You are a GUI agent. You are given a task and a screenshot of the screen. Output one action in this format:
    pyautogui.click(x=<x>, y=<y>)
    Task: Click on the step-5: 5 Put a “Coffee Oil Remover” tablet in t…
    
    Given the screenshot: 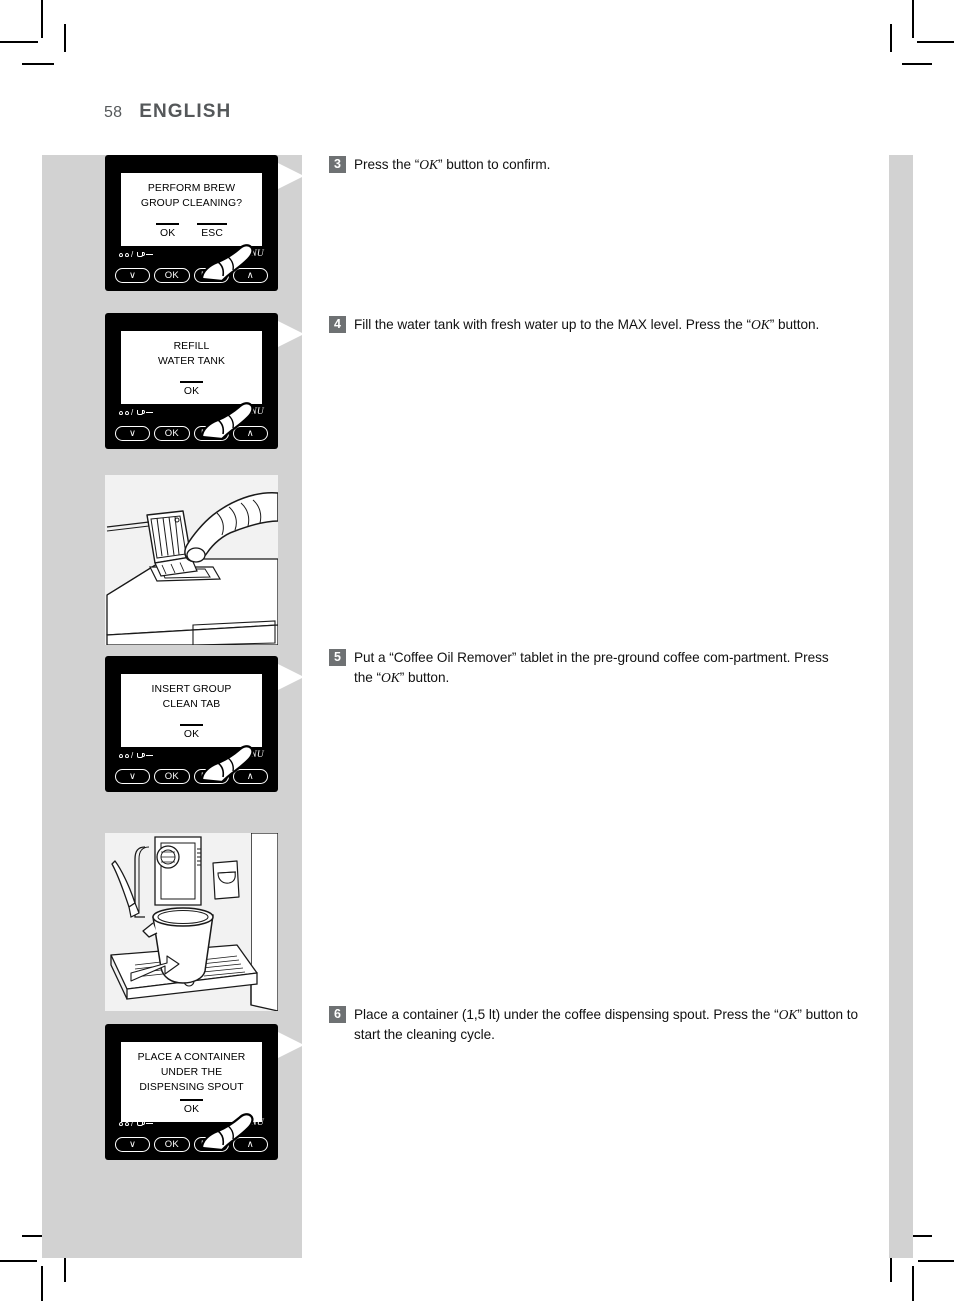 What is the action you would take?
    pyautogui.click(x=589, y=668)
    